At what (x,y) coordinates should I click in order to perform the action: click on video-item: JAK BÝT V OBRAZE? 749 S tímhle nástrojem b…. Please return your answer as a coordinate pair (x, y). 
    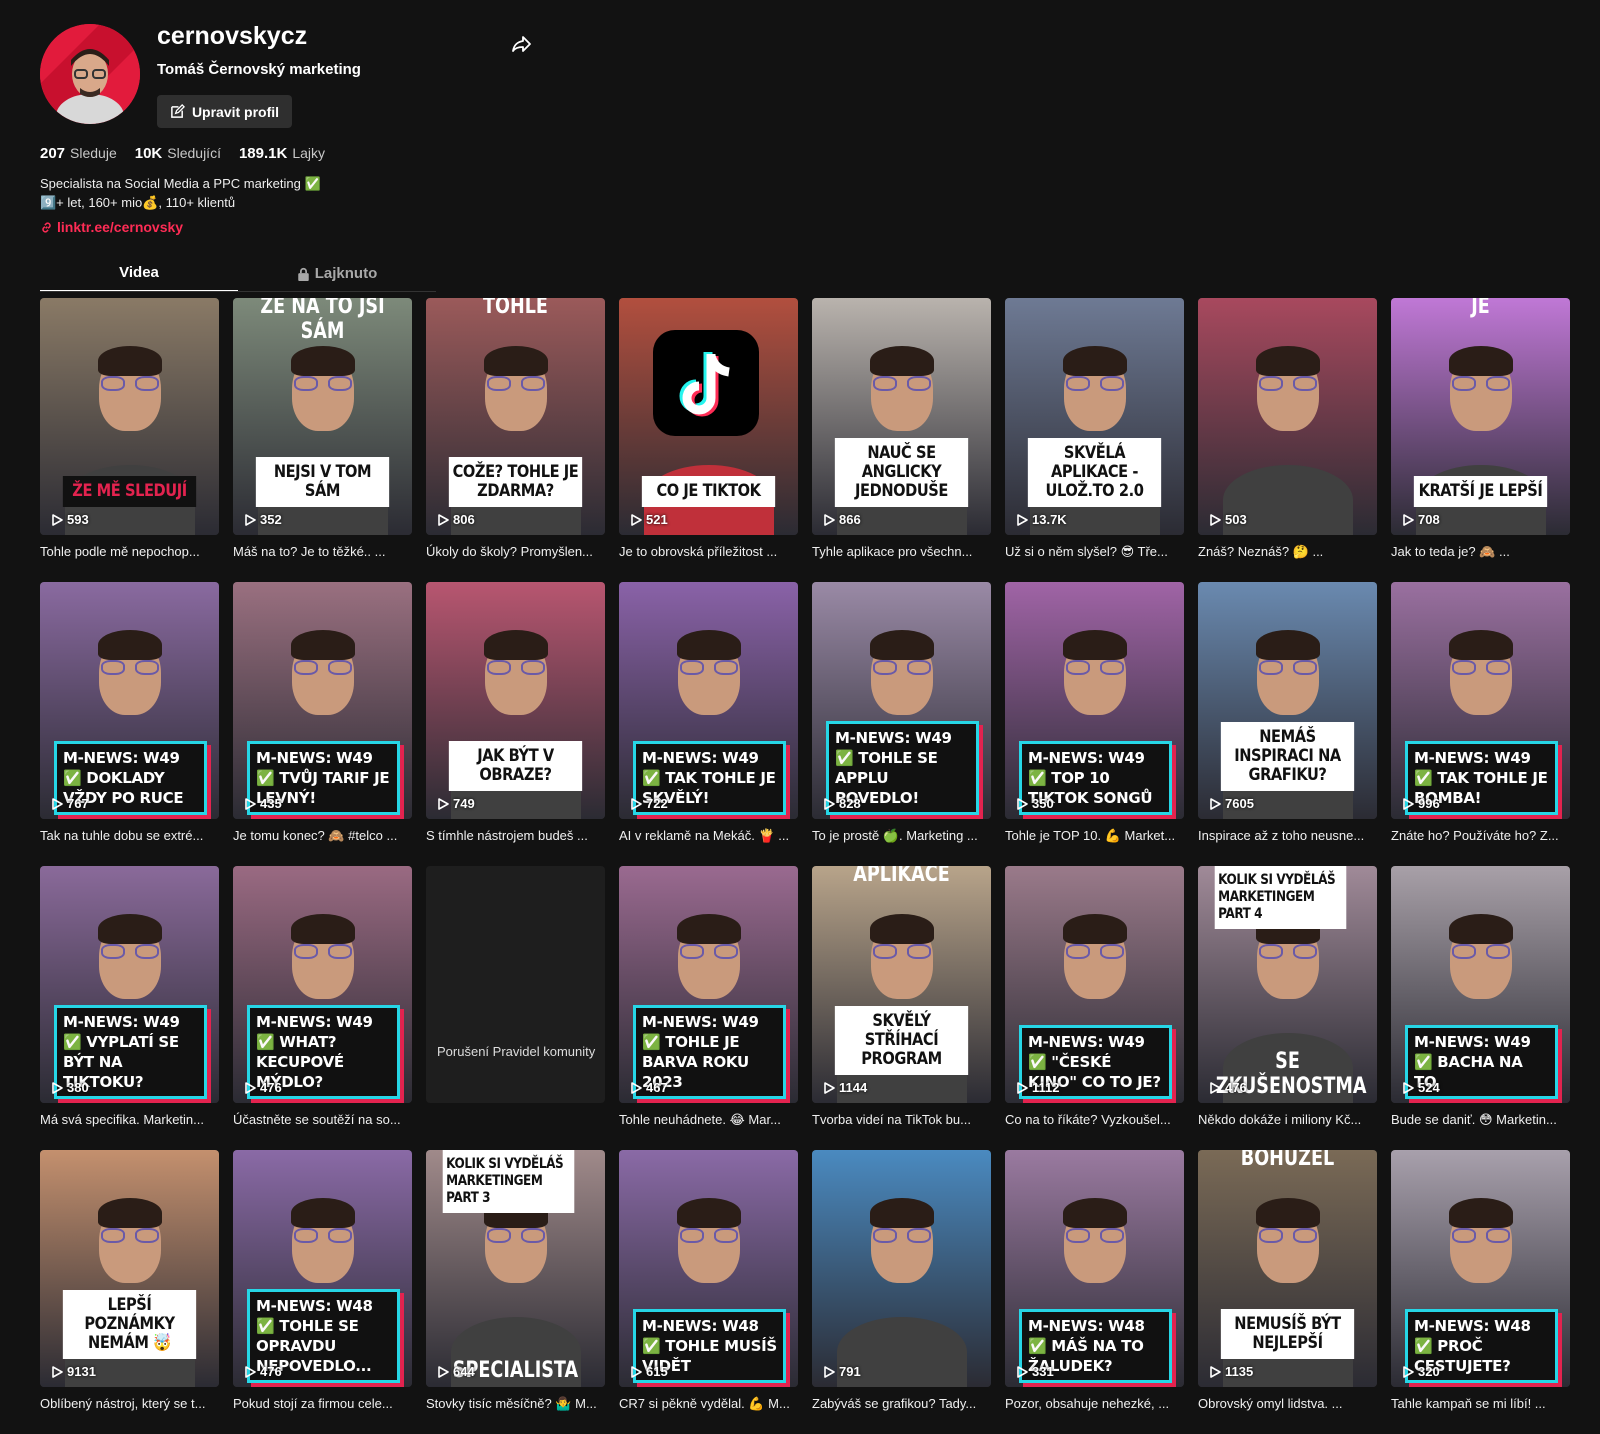
    Looking at the image, I should click on (515, 724).